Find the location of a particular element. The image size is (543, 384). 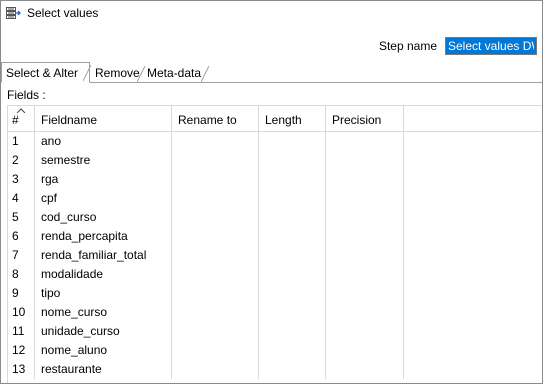

fieldname-cell: rga is located at coordinates (103, 179).